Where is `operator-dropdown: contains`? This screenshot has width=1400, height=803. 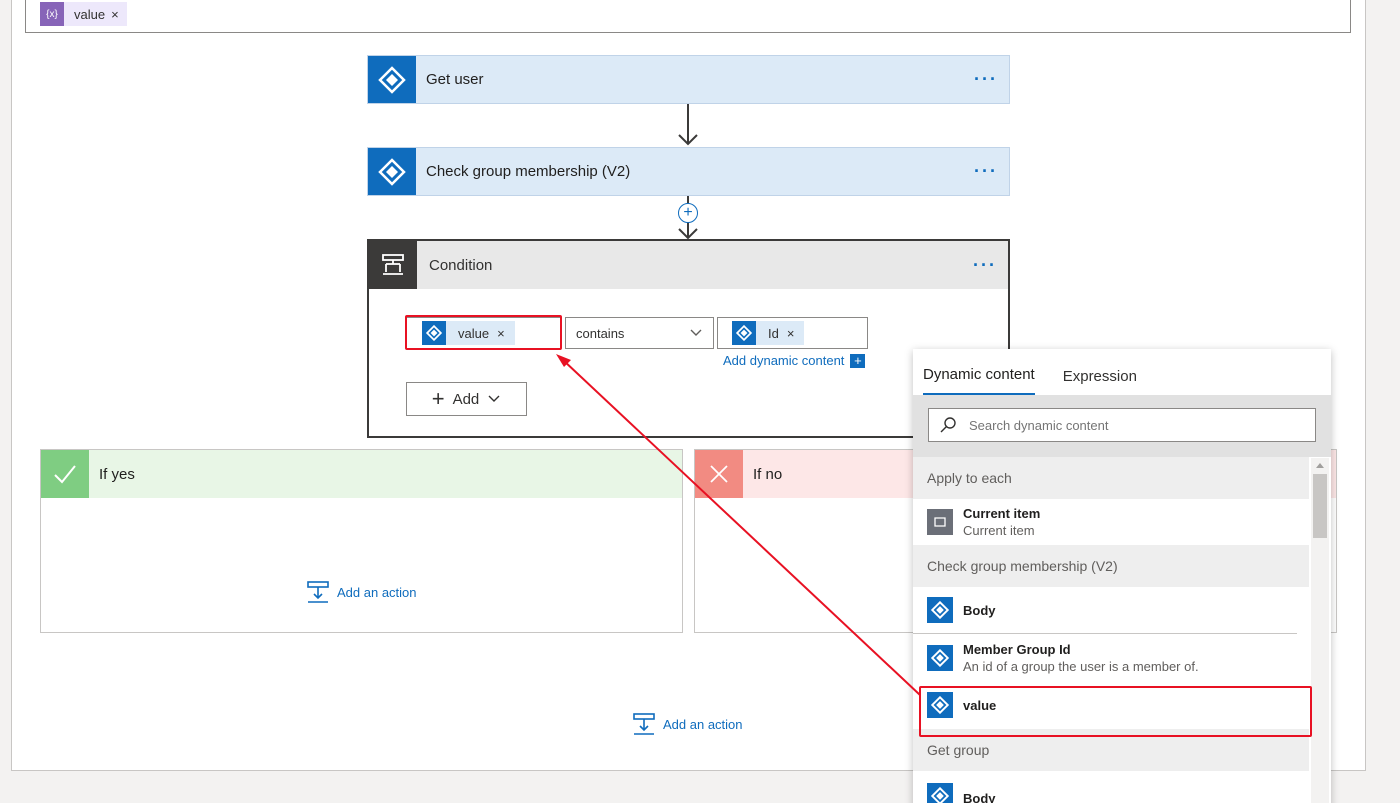 operator-dropdown: contains is located at coordinates (639, 333).